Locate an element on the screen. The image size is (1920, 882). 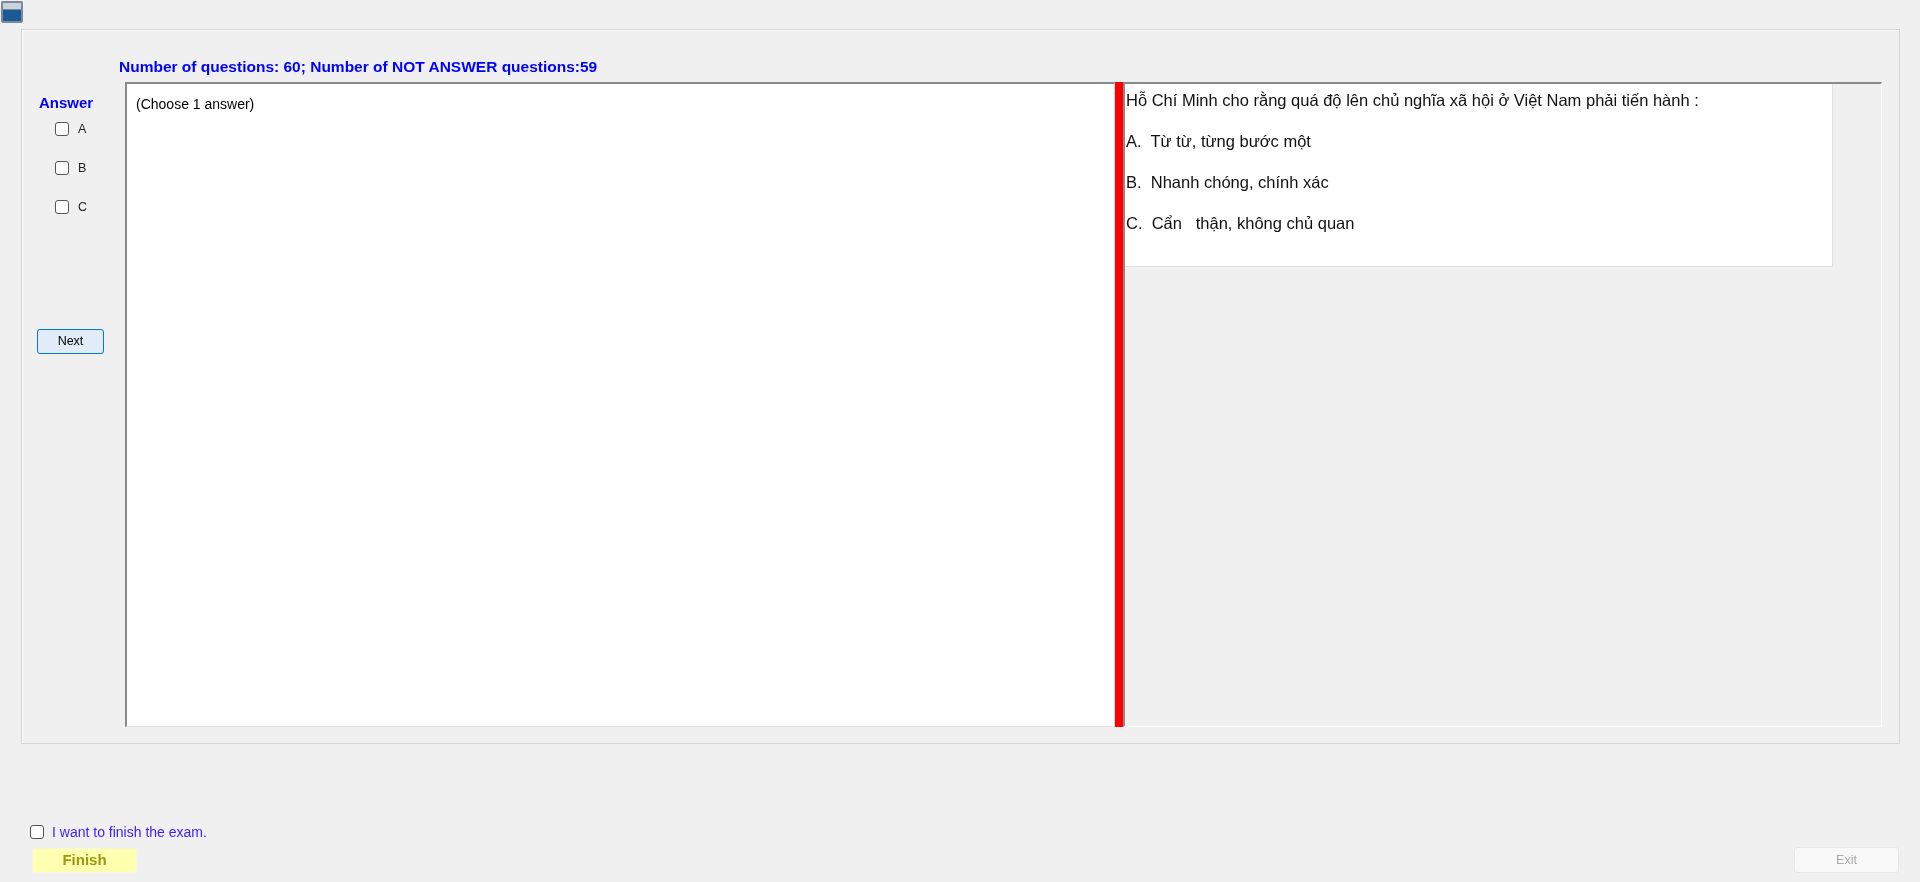
option-label: A is located at coordinates (82, 129).